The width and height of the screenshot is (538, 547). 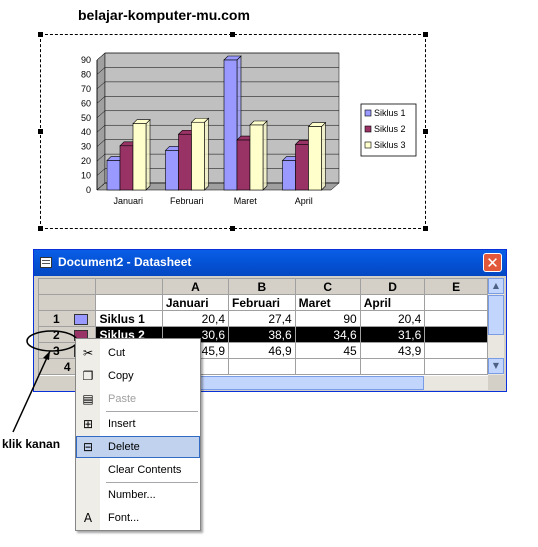 What do you see at coordinates (31, 391) in the screenshot?
I see `arrow-line` at bounding box center [31, 391].